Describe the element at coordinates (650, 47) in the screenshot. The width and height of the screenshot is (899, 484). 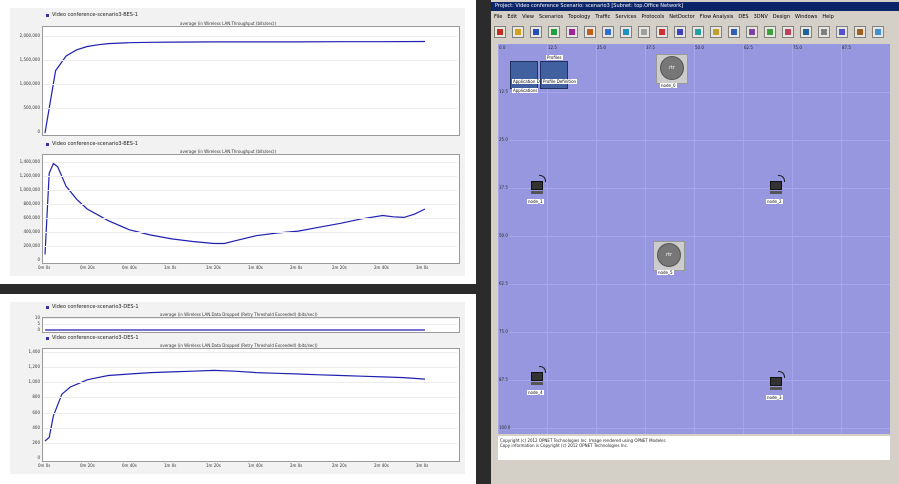
I see `ruler-tick-label: 37.5` at that location.